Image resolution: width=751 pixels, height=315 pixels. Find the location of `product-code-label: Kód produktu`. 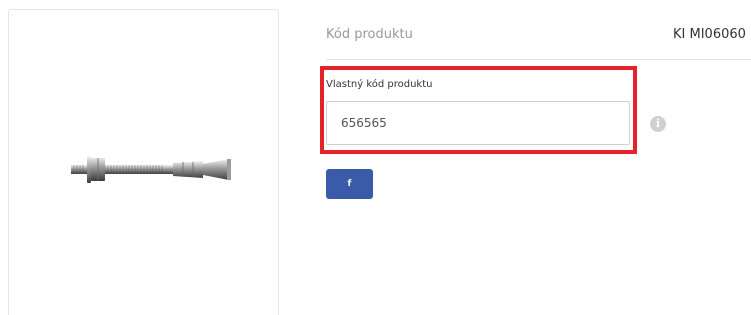

product-code-label: Kód produktu is located at coordinates (369, 34).